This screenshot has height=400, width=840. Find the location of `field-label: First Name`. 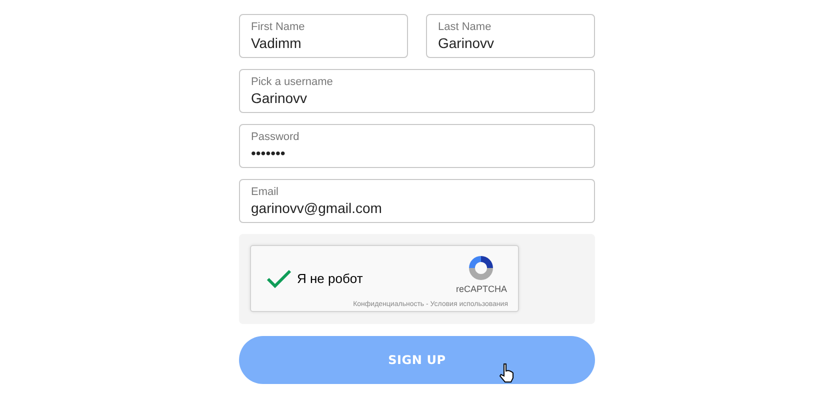

field-label: First Name is located at coordinates (278, 27).